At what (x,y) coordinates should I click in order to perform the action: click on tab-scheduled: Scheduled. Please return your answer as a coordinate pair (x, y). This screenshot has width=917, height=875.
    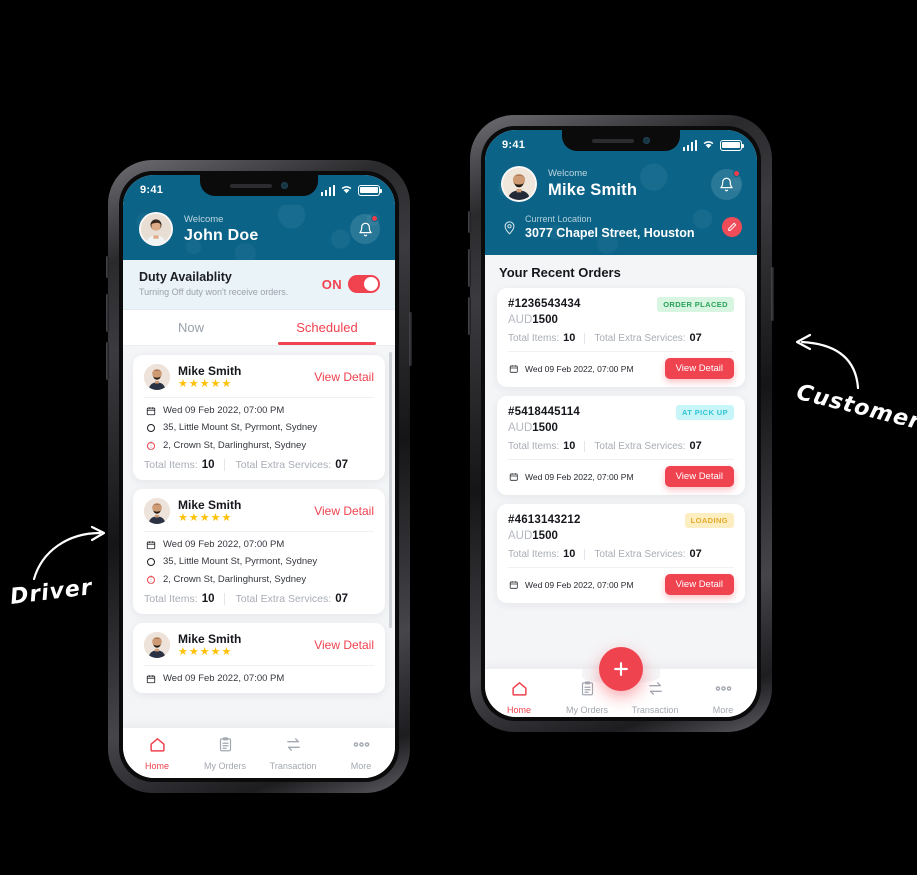
    Looking at the image, I should click on (327, 327).